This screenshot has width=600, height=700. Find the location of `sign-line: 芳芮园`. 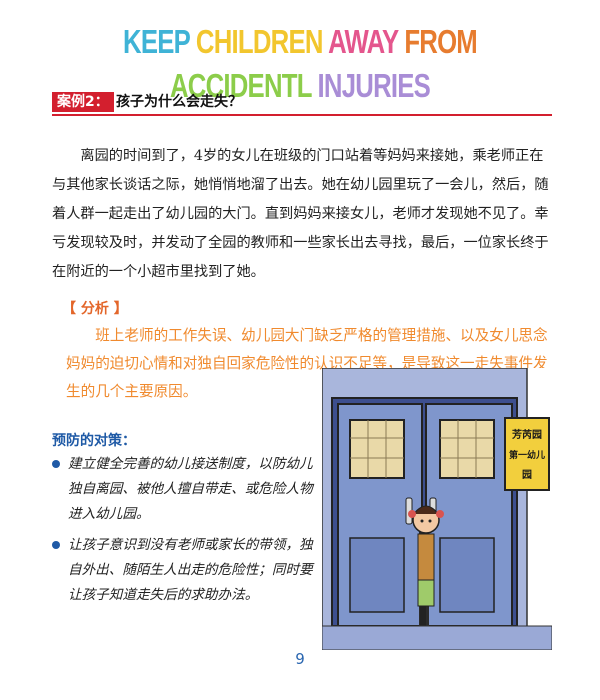

sign-line: 芳芮园 is located at coordinates (527, 434).